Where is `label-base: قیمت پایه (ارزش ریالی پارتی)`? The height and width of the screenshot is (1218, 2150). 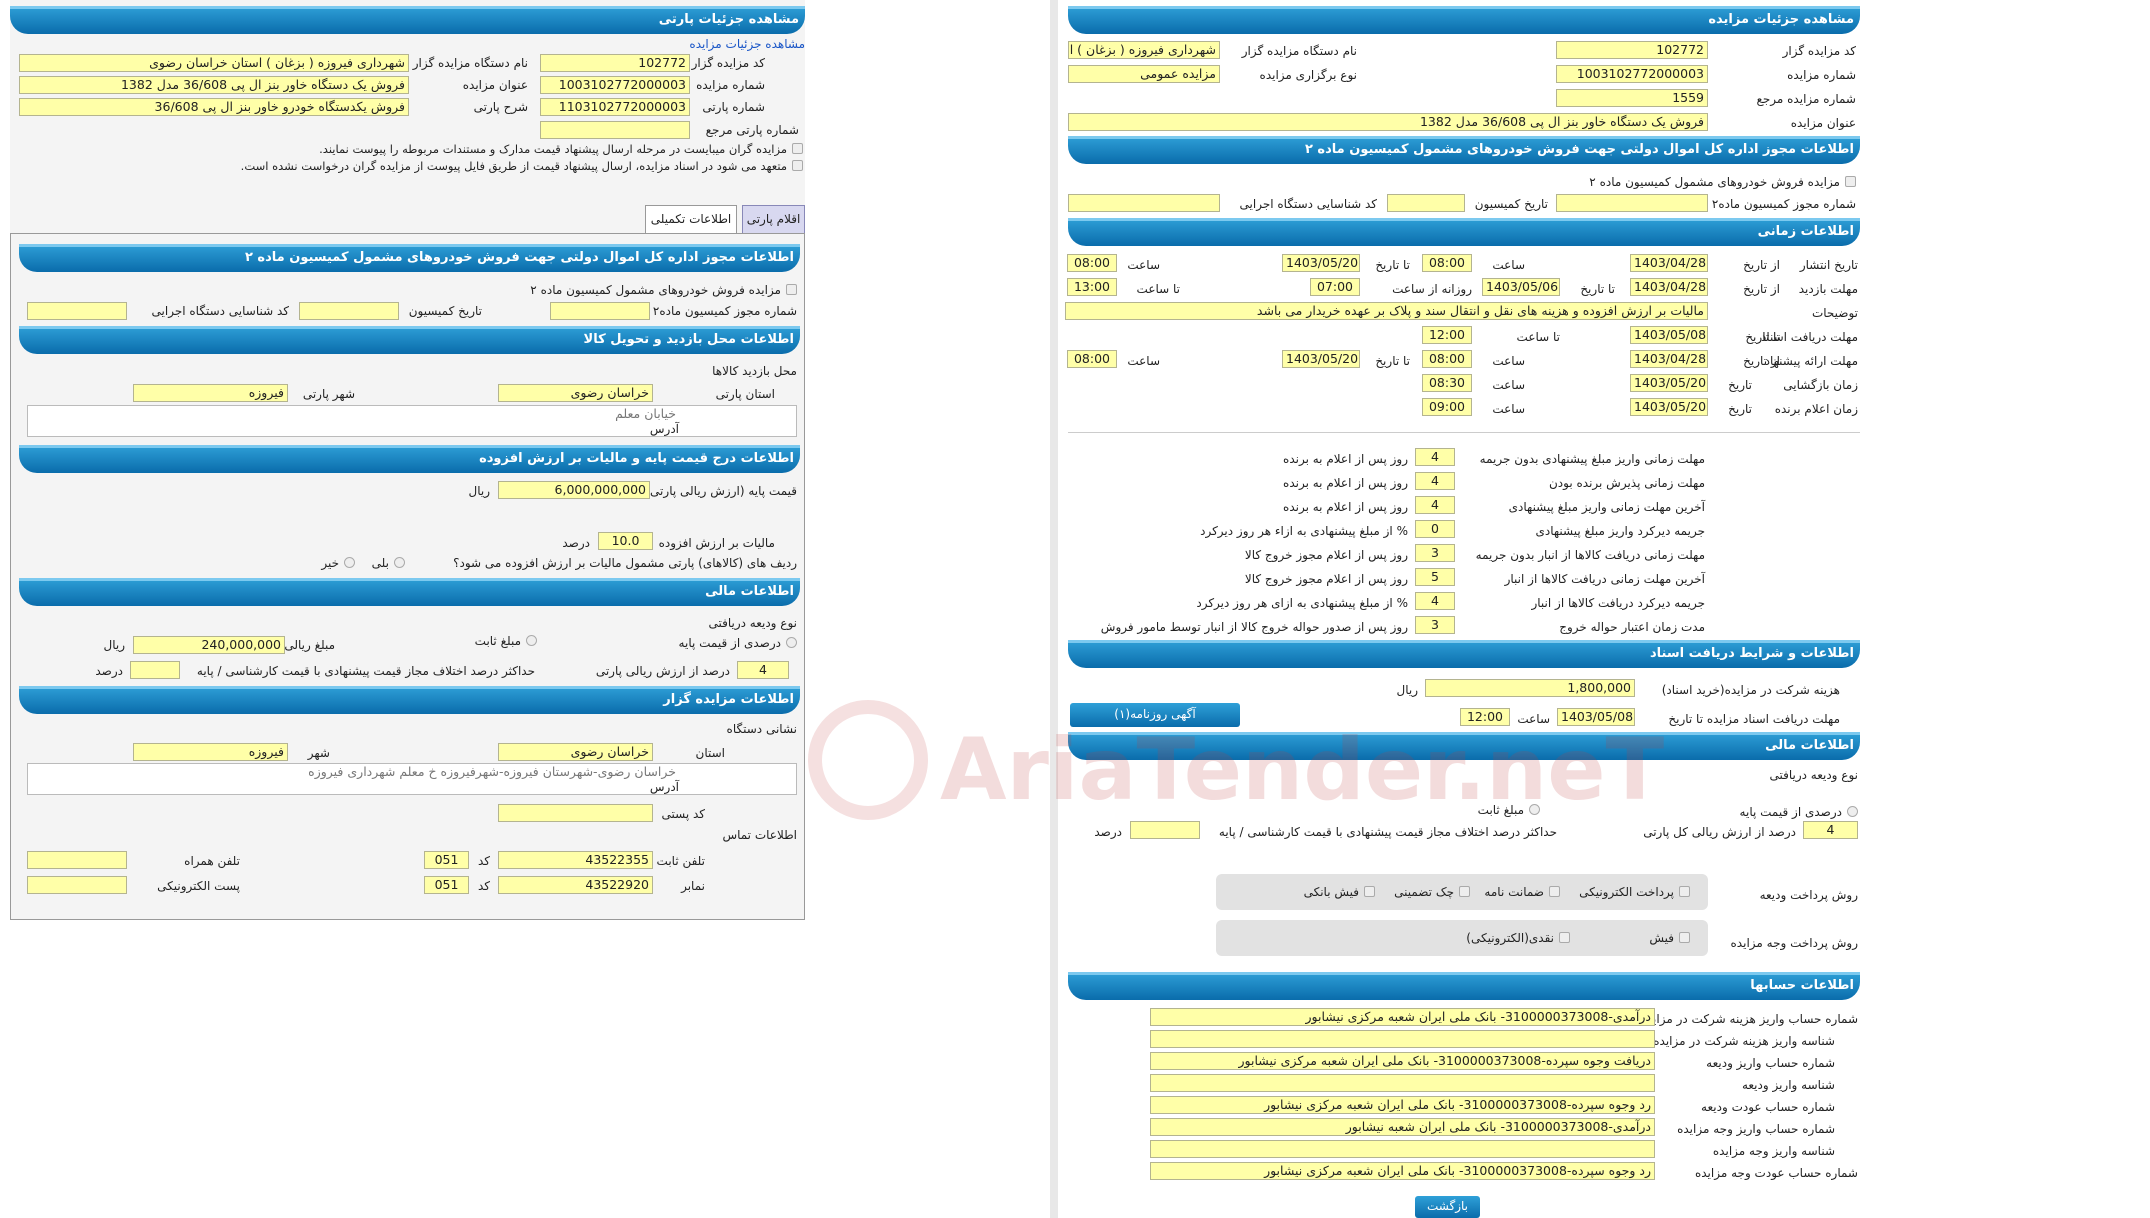
label-base: قیمت پایه (ارزش ریالی پارتی) is located at coordinates (721, 491).